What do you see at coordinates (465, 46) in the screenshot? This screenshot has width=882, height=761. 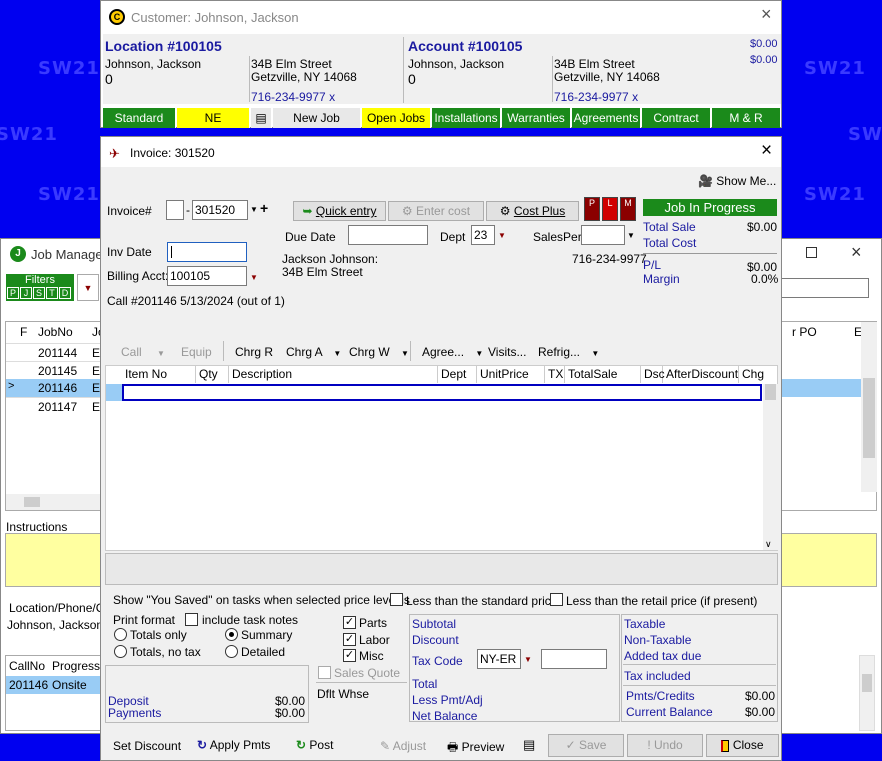 I see `account-header: Account #100105` at bounding box center [465, 46].